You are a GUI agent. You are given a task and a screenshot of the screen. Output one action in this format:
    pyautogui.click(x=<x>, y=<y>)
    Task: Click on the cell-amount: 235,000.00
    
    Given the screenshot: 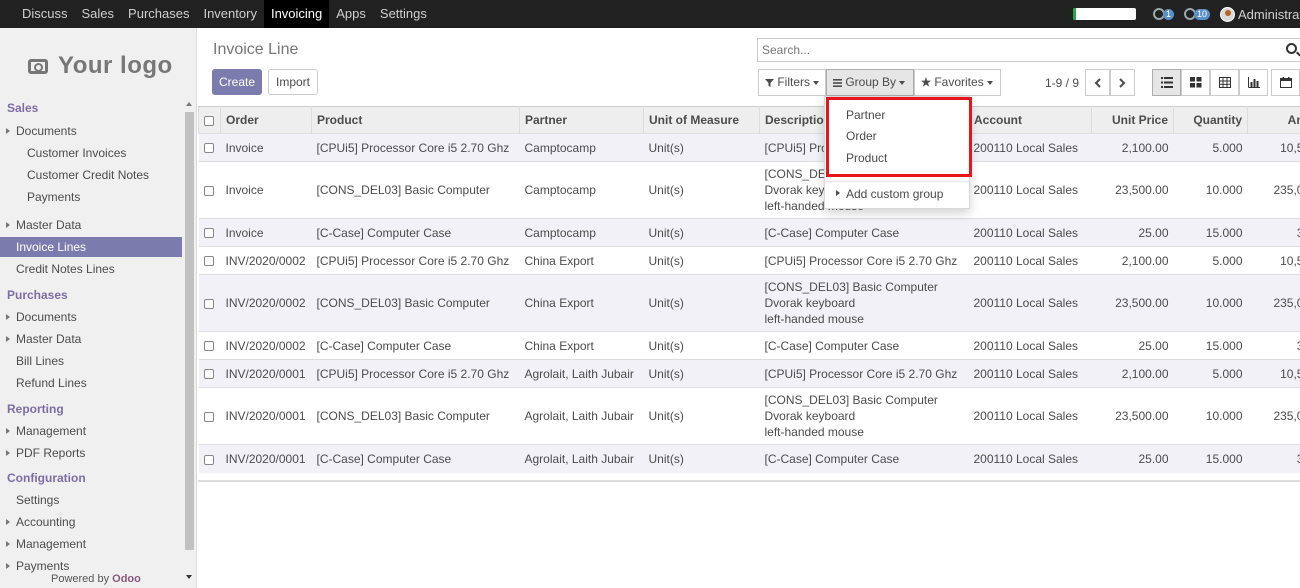 What is the action you would take?
    pyautogui.click(x=1273, y=190)
    